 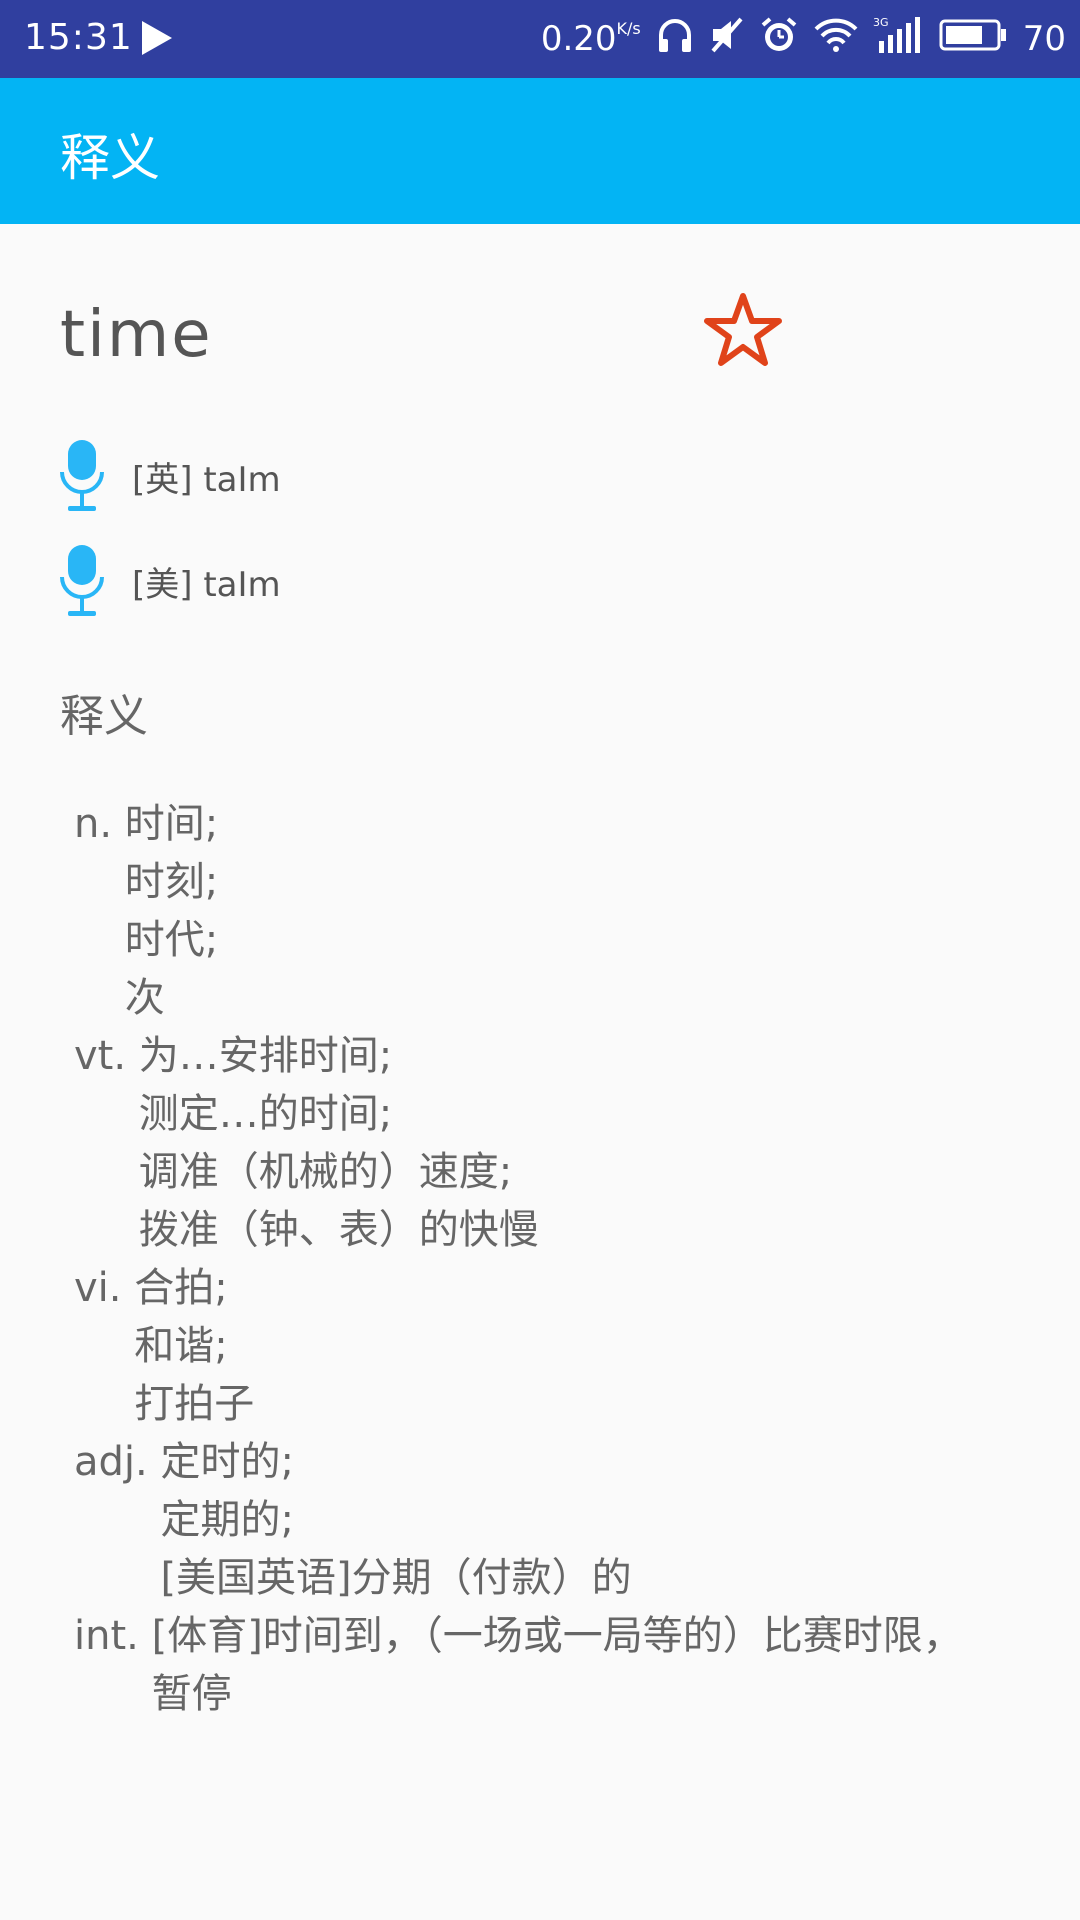 What do you see at coordinates (157, 42) in the screenshot?
I see `play-icon` at bounding box center [157, 42].